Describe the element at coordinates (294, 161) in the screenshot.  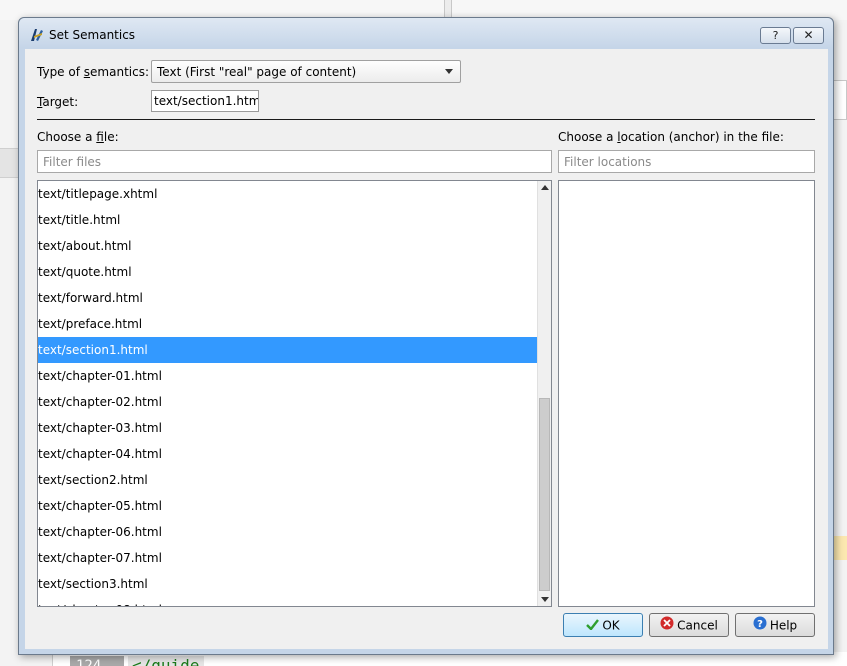
I see `filter-files-input` at that location.